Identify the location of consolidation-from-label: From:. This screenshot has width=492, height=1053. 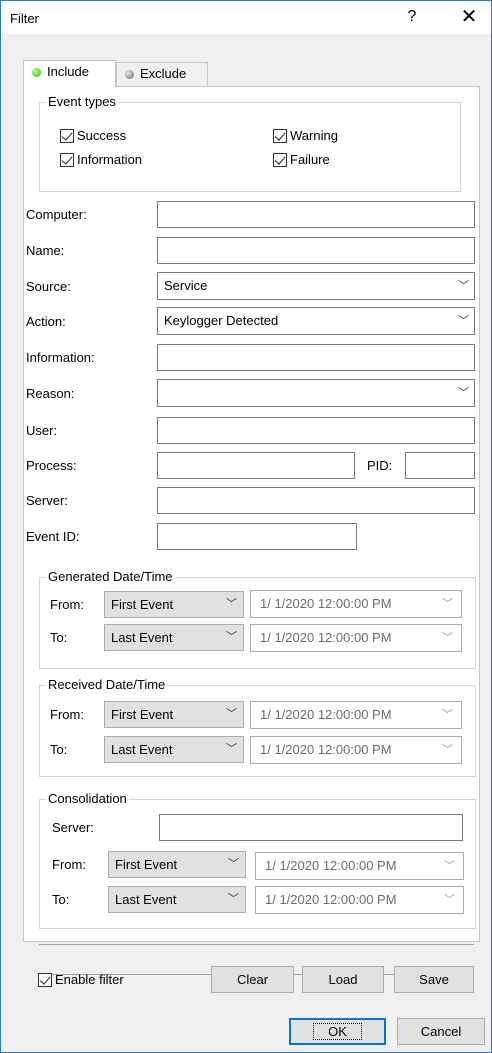
(69, 864).